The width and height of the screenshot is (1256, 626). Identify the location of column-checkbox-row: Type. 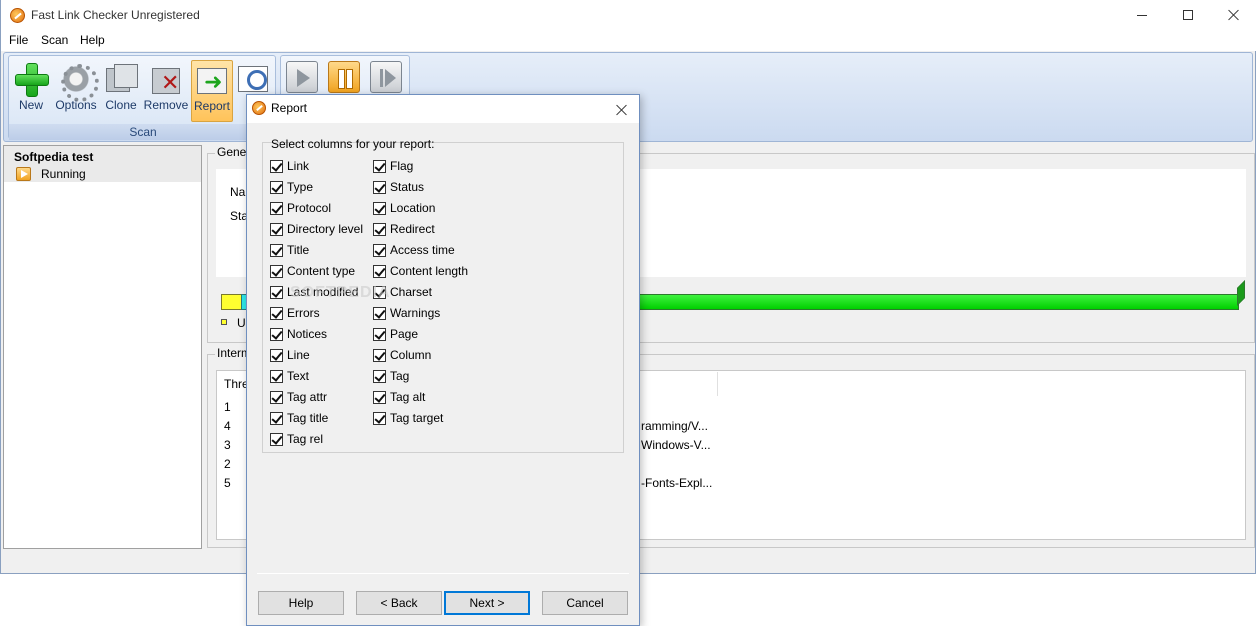
(291, 187).